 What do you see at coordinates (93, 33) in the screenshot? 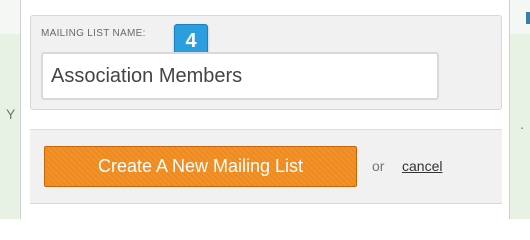
I see `mailing-list-name-label: MAILING LIST NAME:` at bounding box center [93, 33].